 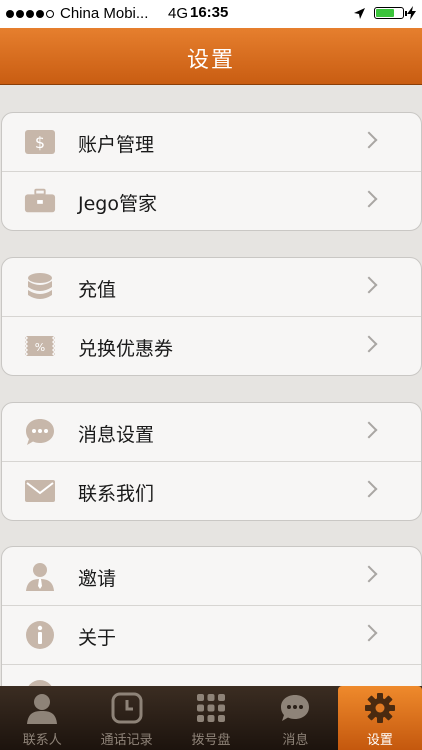 I want to click on network-type: 4G, so click(x=178, y=13).